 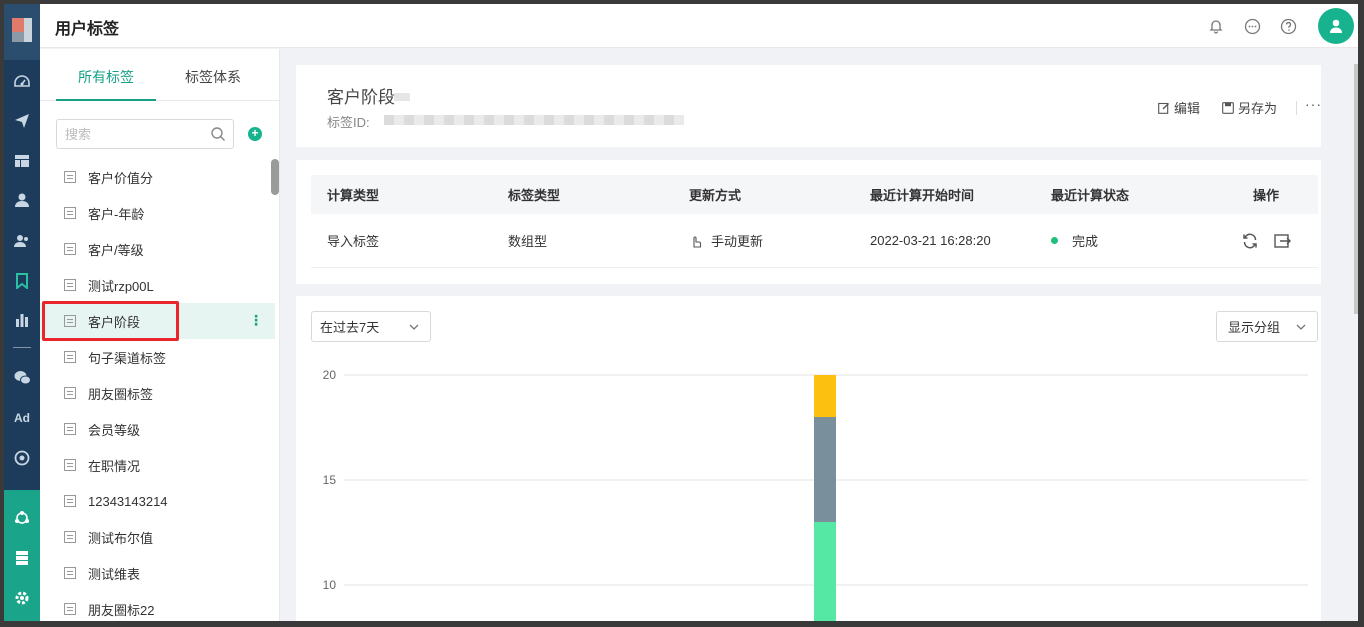 What do you see at coordinates (1282, 241) in the screenshot?
I see `export-icon` at bounding box center [1282, 241].